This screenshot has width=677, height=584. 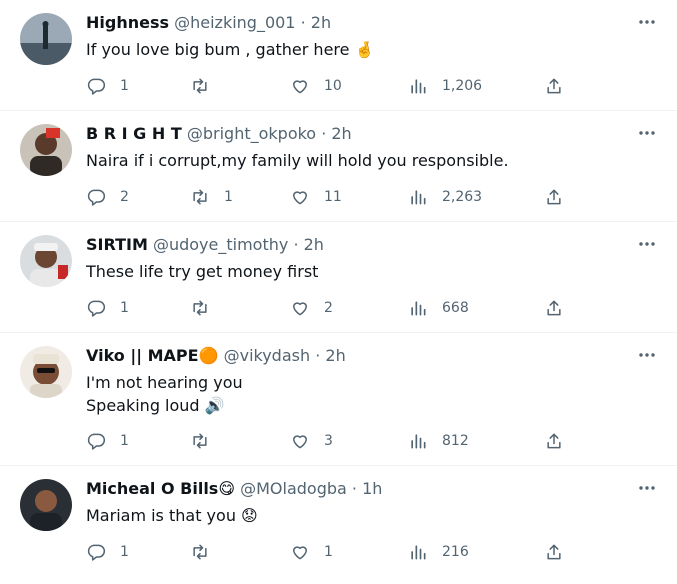 What do you see at coordinates (462, 197) in the screenshot?
I see `view-count: 2,263` at bounding box center [462, 197].